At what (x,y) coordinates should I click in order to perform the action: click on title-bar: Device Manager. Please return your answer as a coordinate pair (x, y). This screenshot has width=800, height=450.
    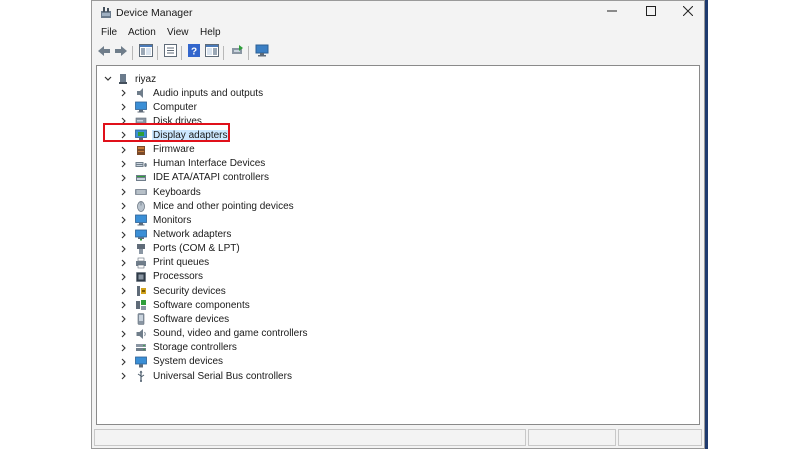
    Looking at the image, I should click on (398, 13).